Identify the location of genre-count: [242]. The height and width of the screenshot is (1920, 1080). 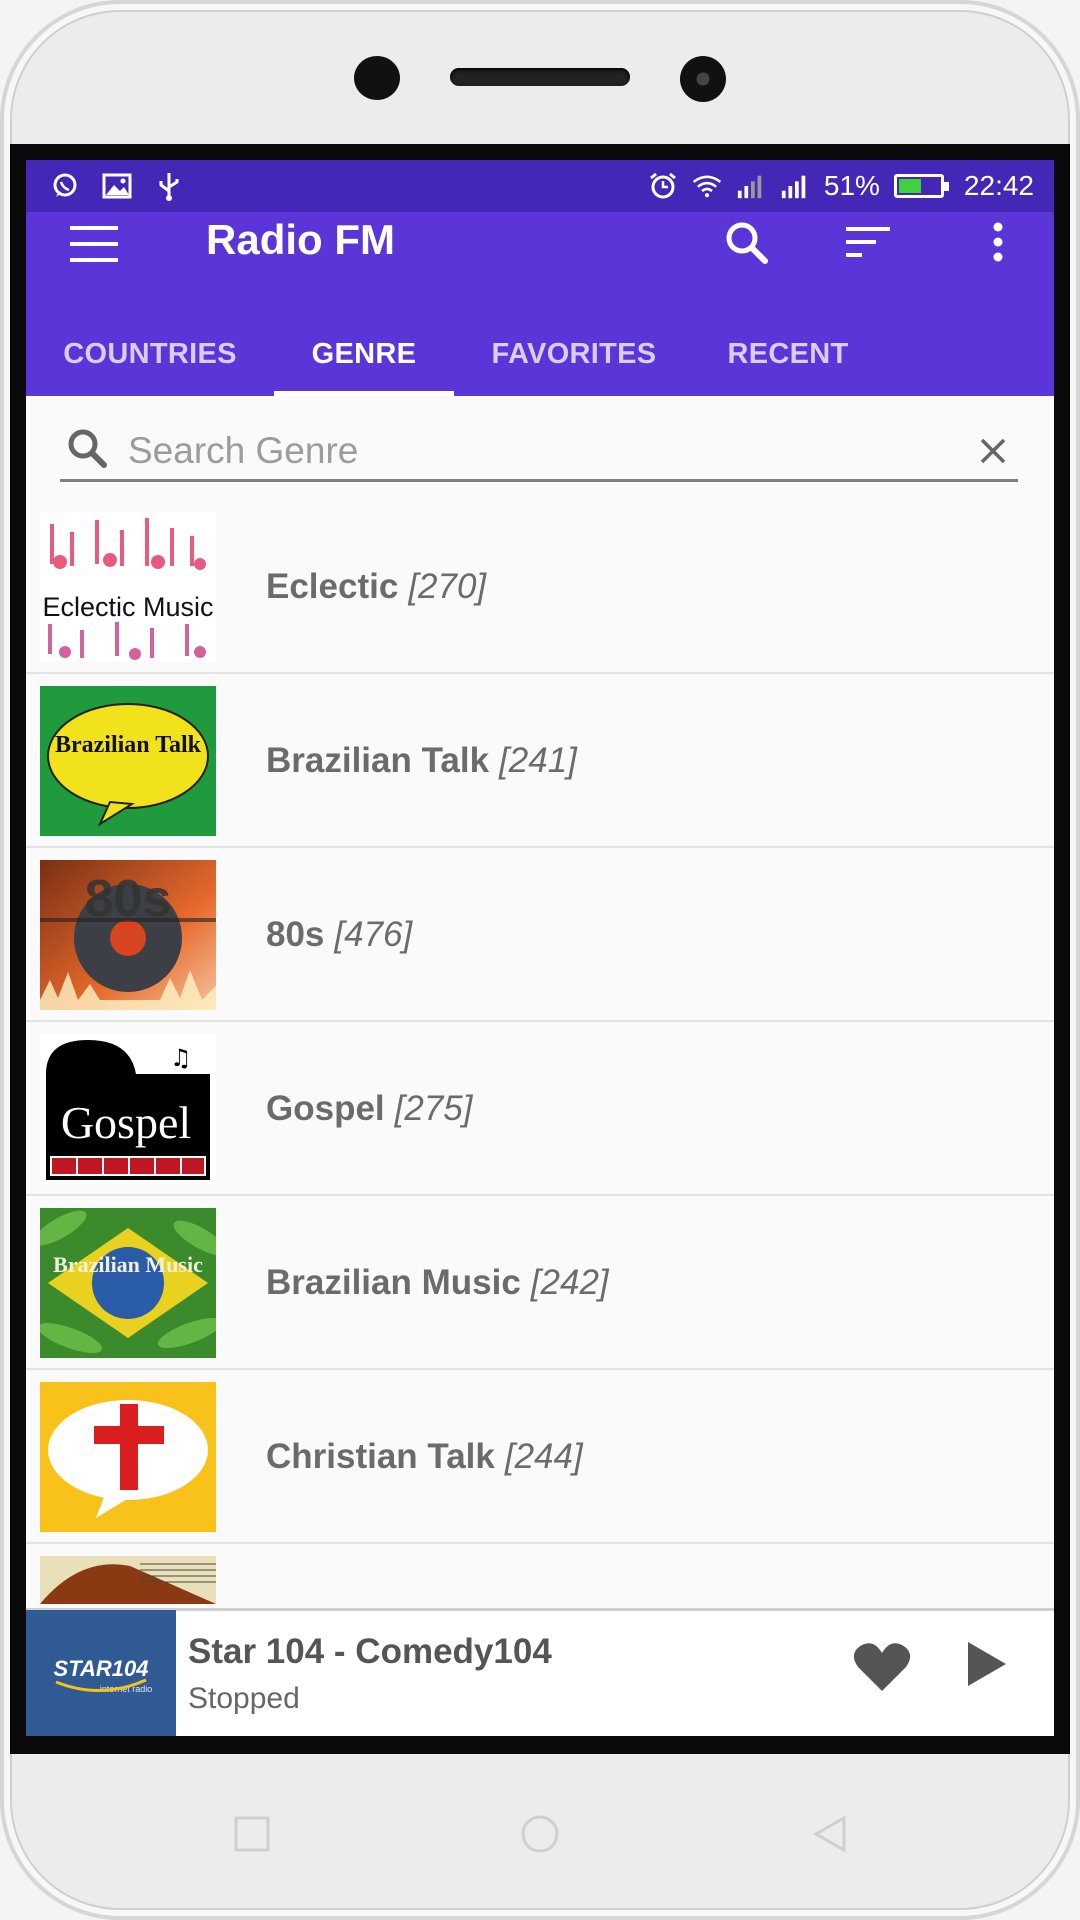
(569, 1282).